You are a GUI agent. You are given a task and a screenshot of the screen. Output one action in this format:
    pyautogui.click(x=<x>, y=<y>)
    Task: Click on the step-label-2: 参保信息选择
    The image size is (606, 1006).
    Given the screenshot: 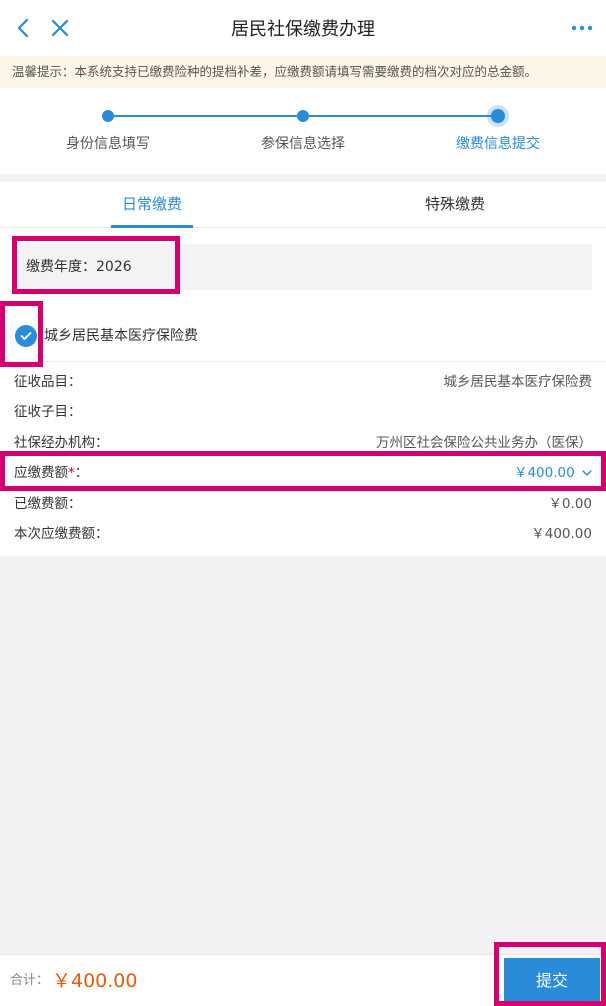 What is the action you would take?
    pyautogui.click(x=303, y=144)
    